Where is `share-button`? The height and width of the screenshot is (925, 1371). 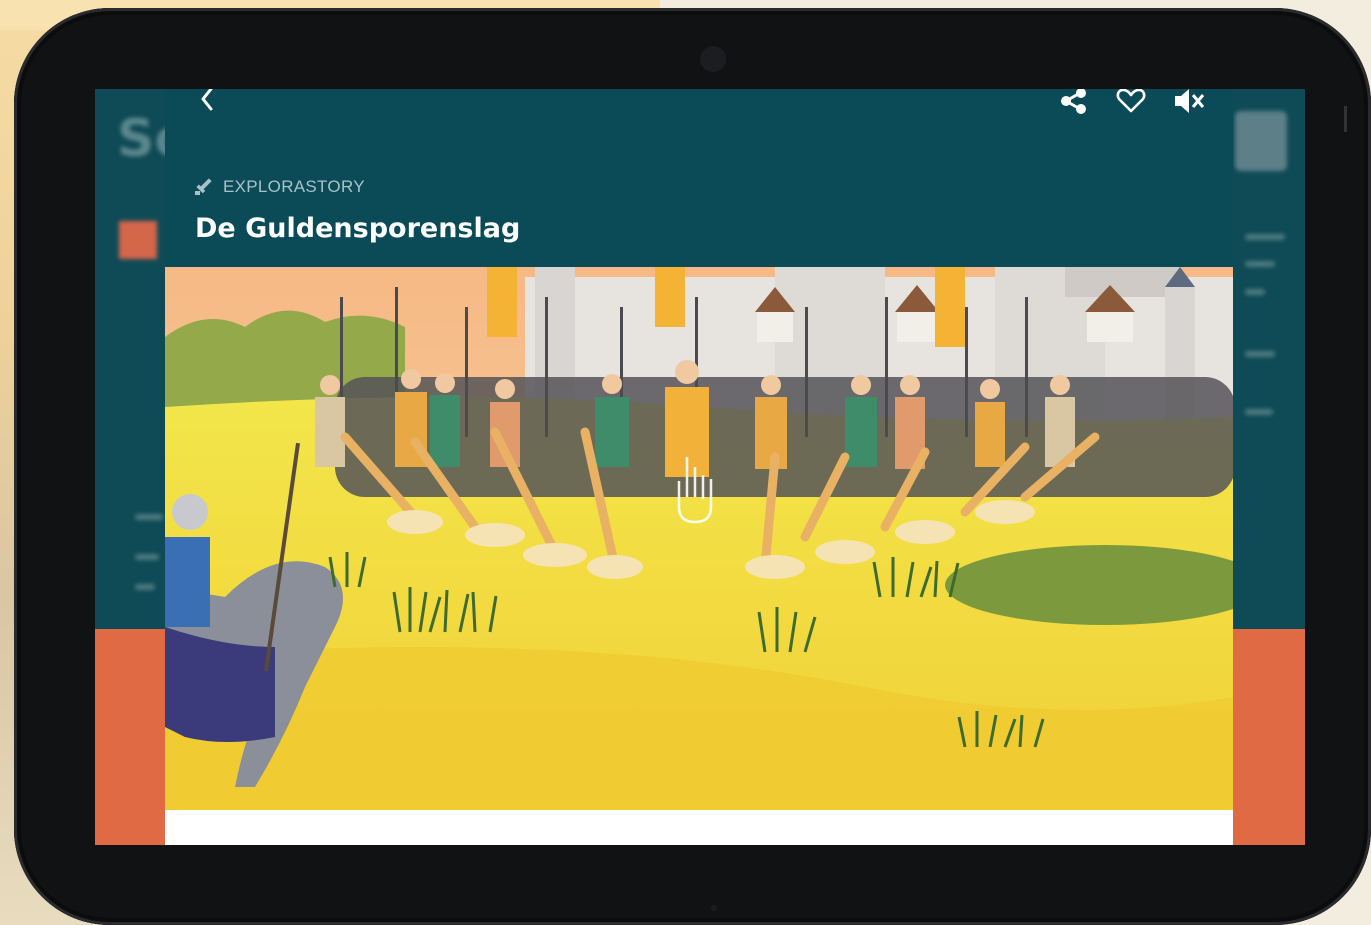 share-button is located at coordinates (1074, 102).